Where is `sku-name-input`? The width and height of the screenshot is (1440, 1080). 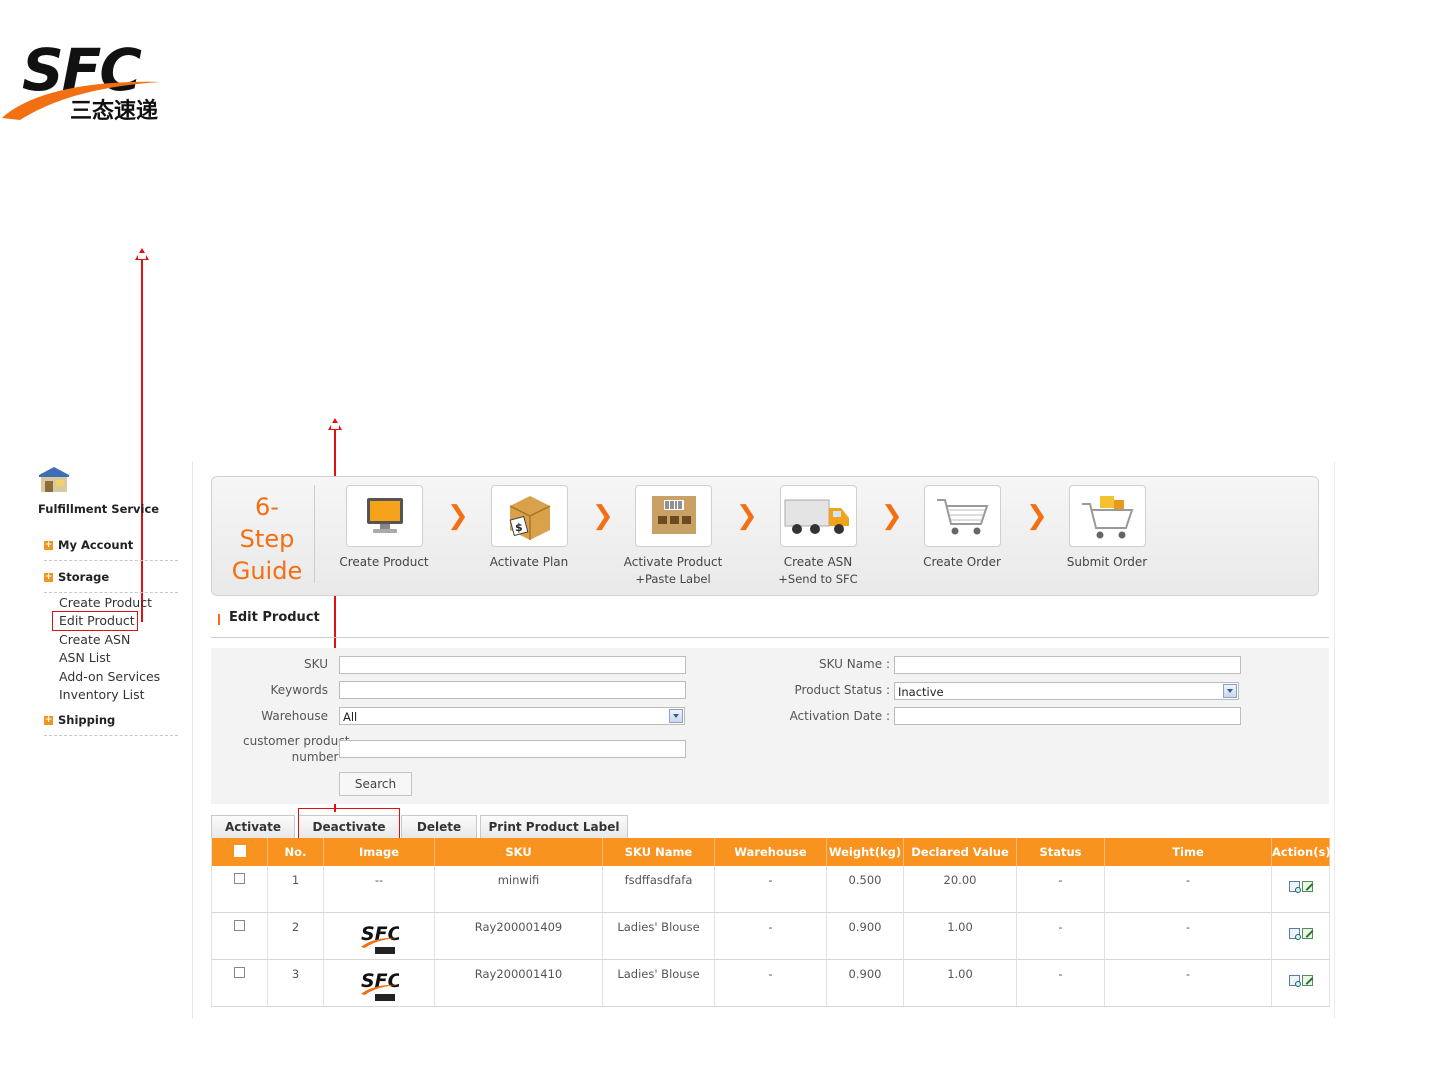 sku-name-input is located at coordinates (1067, 665).